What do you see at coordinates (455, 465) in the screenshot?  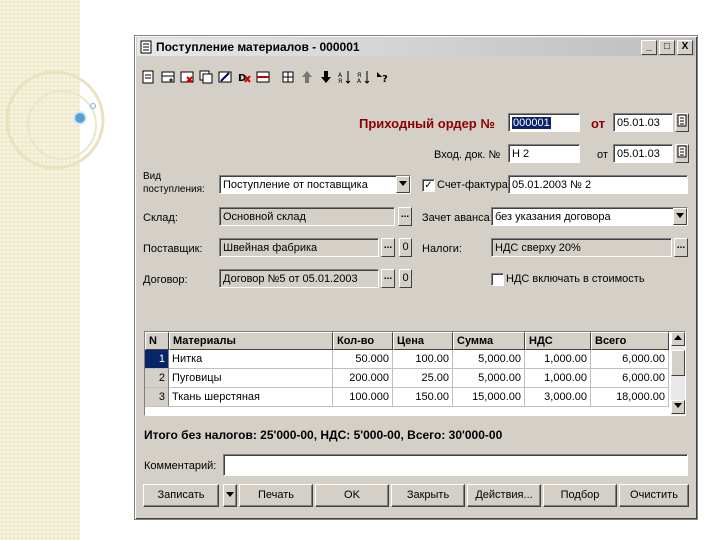 I see `comment-field` at bounding box center [455, 465].